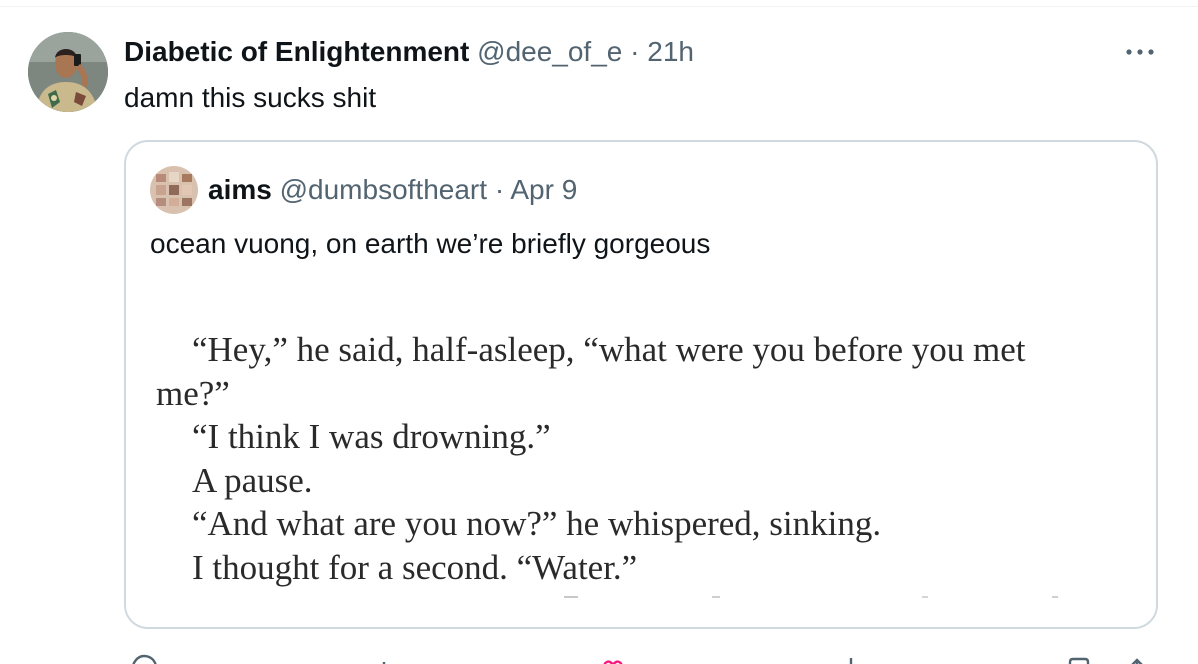 The height and width of the screenshot is (664, 1198). I want to click on tweet-text: damn this sucks shit, so click(250, 97).